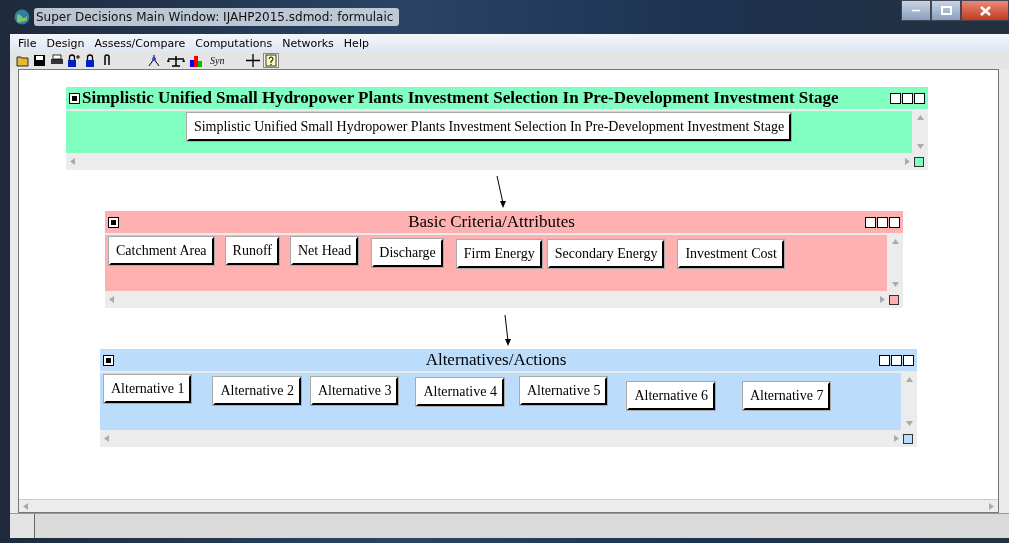 This screenshot has width=1009, height=543. I want to click on cluster-title: Simplistic Unified Small Hydropower Plants Investment Selection In Pre-Development Investment Stage, so click(460, 98).